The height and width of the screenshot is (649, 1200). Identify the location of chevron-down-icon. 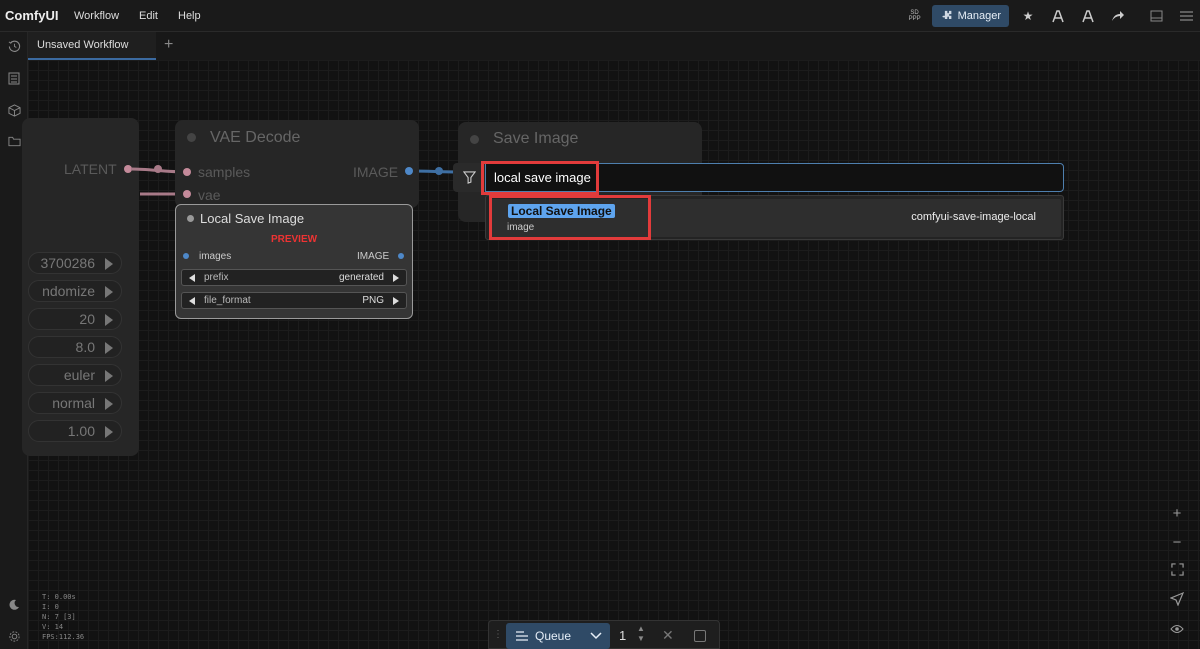
(596, 636).